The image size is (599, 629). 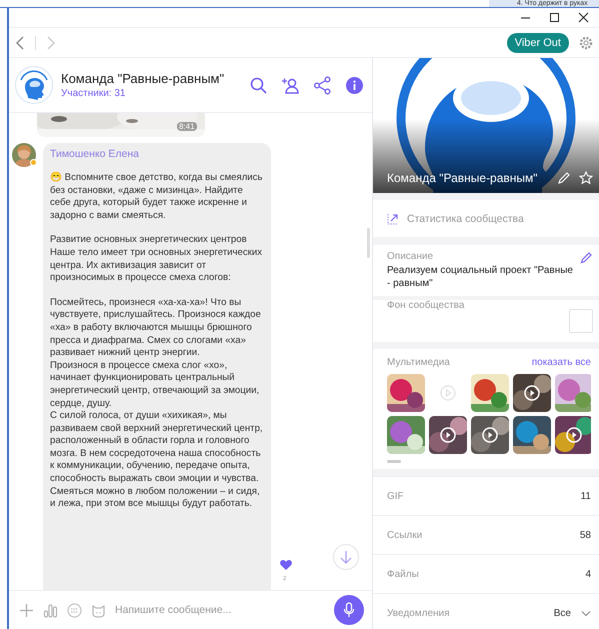 I want to click on add-person-icon, so click(x=290, y=85).